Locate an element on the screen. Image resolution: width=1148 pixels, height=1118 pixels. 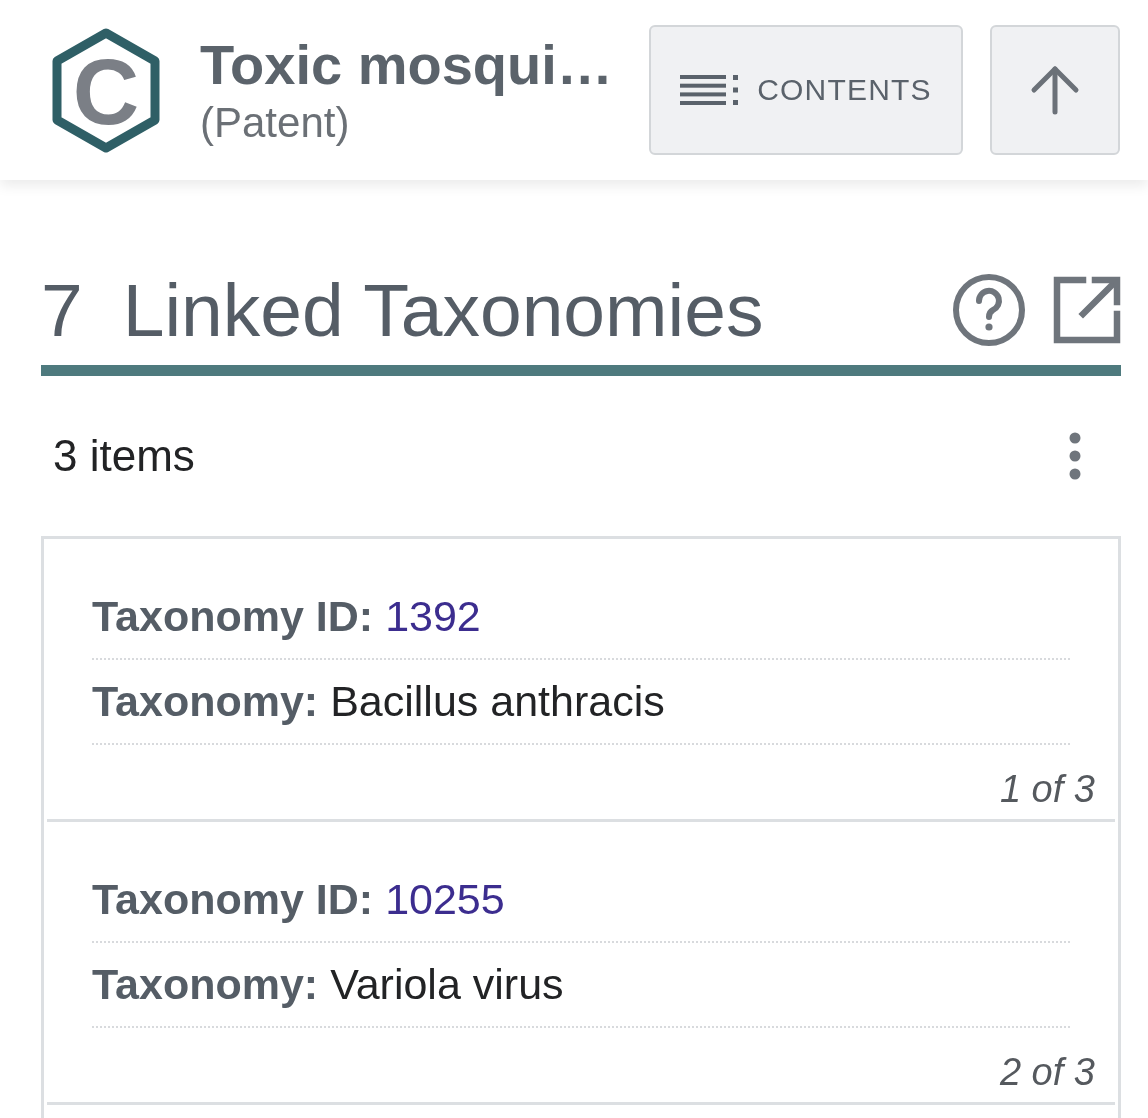
item-position: 2 of 3 is located at coordinates (1047, 1072).